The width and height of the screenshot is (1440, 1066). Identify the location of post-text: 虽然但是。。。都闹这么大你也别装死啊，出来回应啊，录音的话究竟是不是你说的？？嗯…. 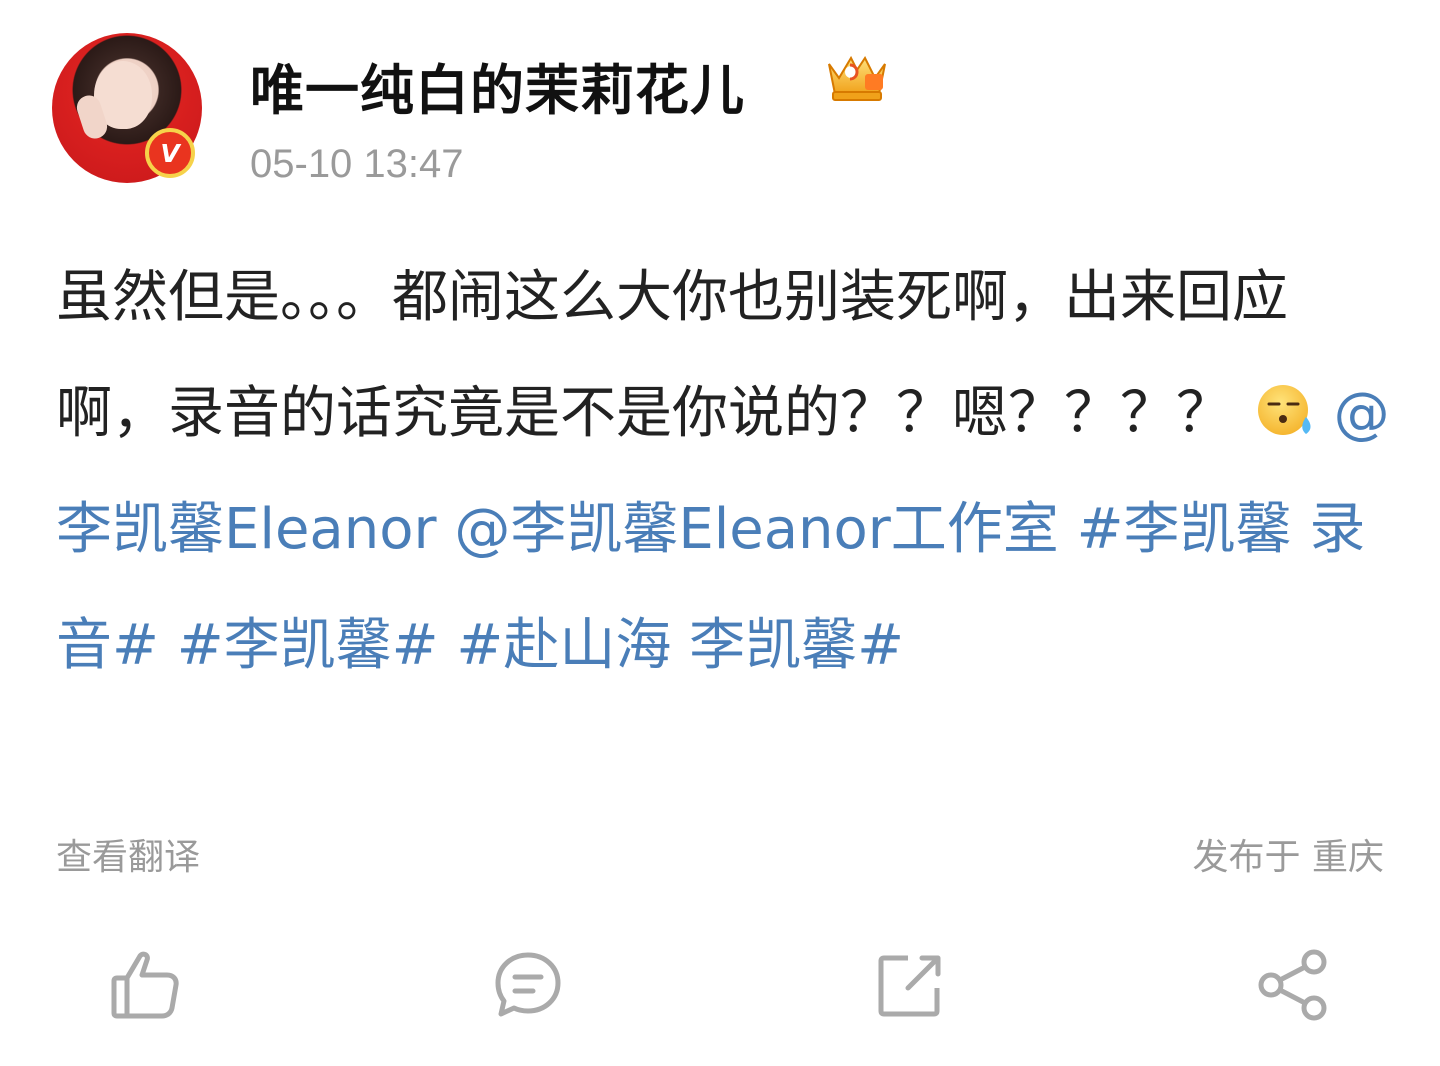
(672, 355).